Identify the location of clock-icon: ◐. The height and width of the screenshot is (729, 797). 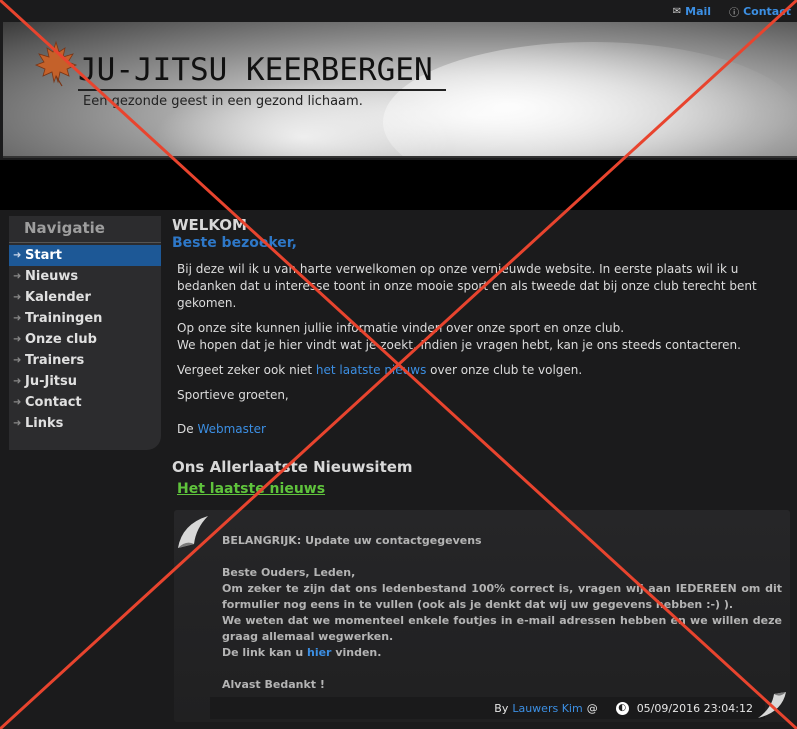
(622, 708).